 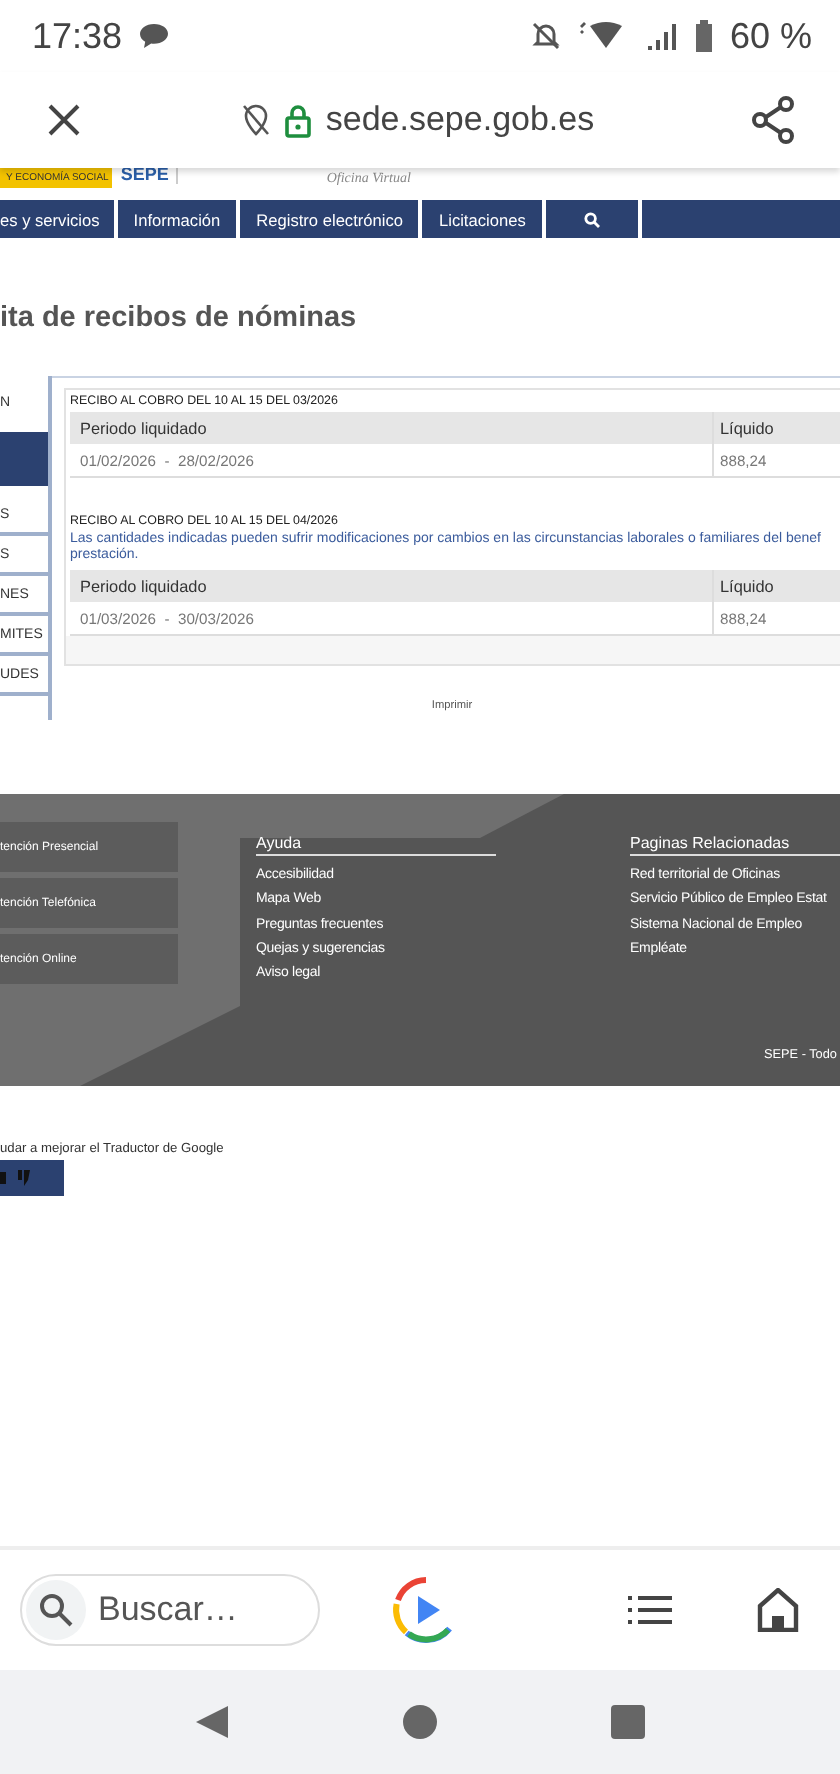 I want to click on home-icon, so click(x=778, y=1610).